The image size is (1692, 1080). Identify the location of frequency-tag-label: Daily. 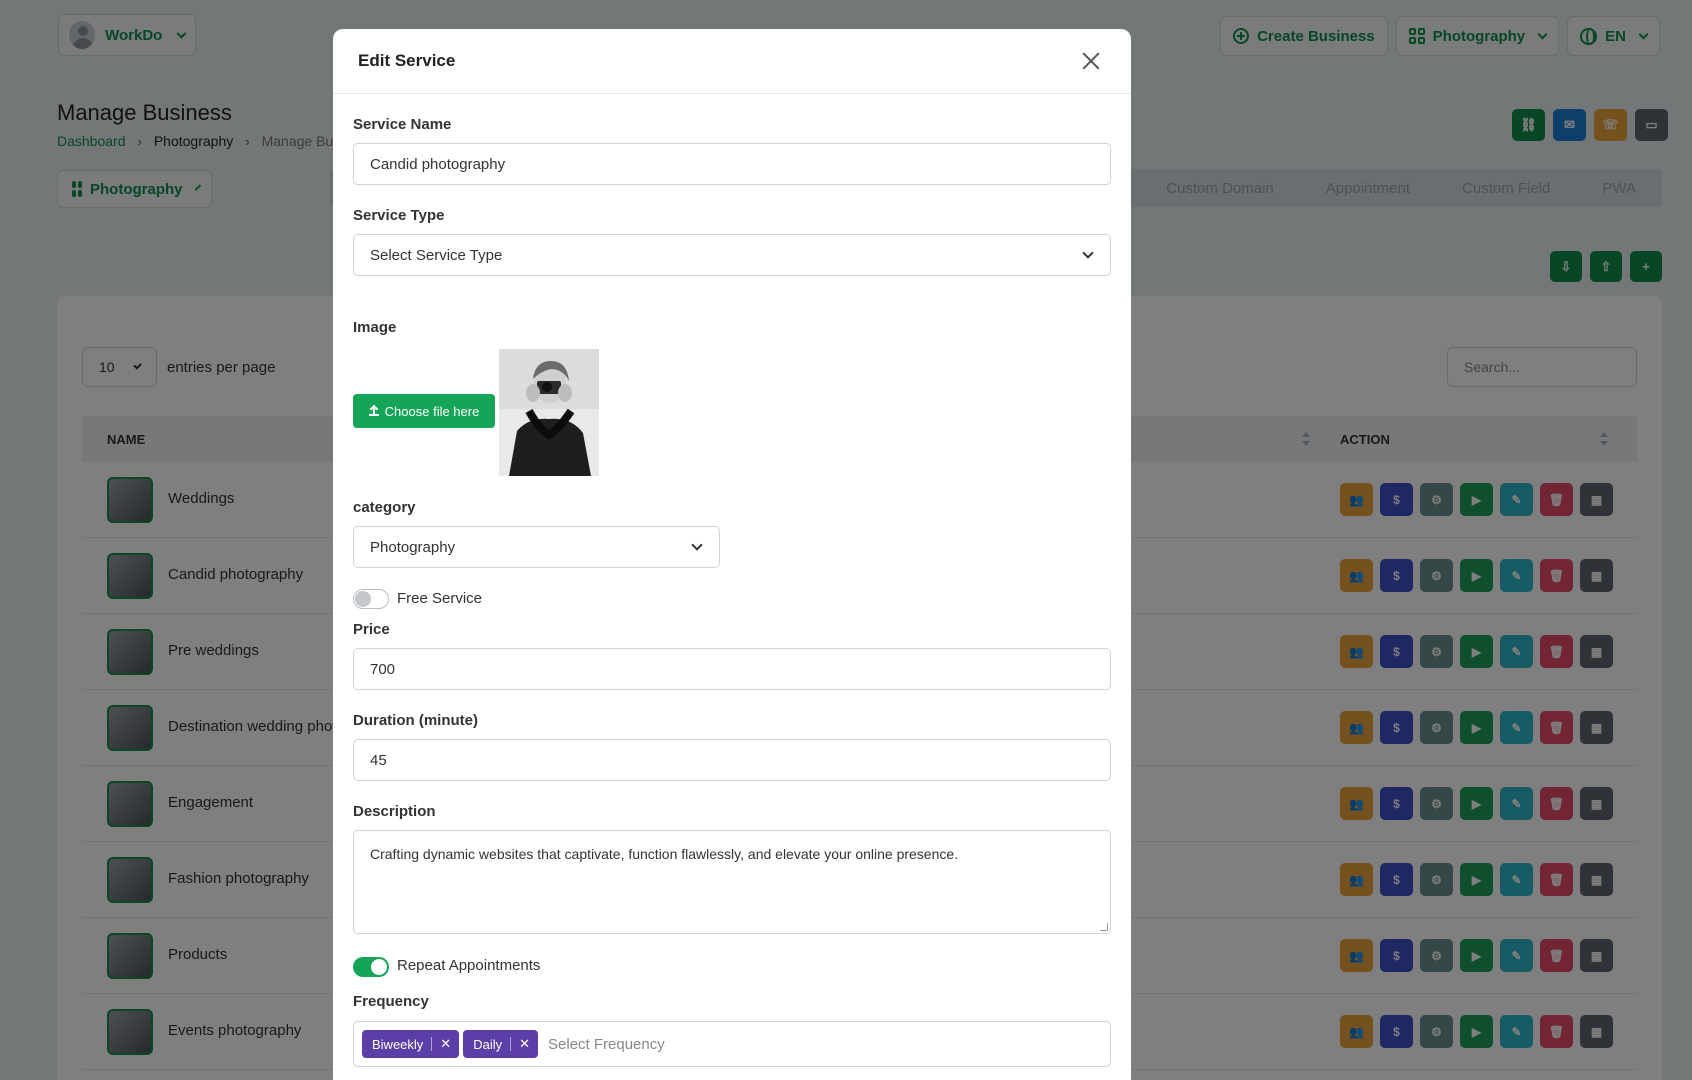
(488, 1044).